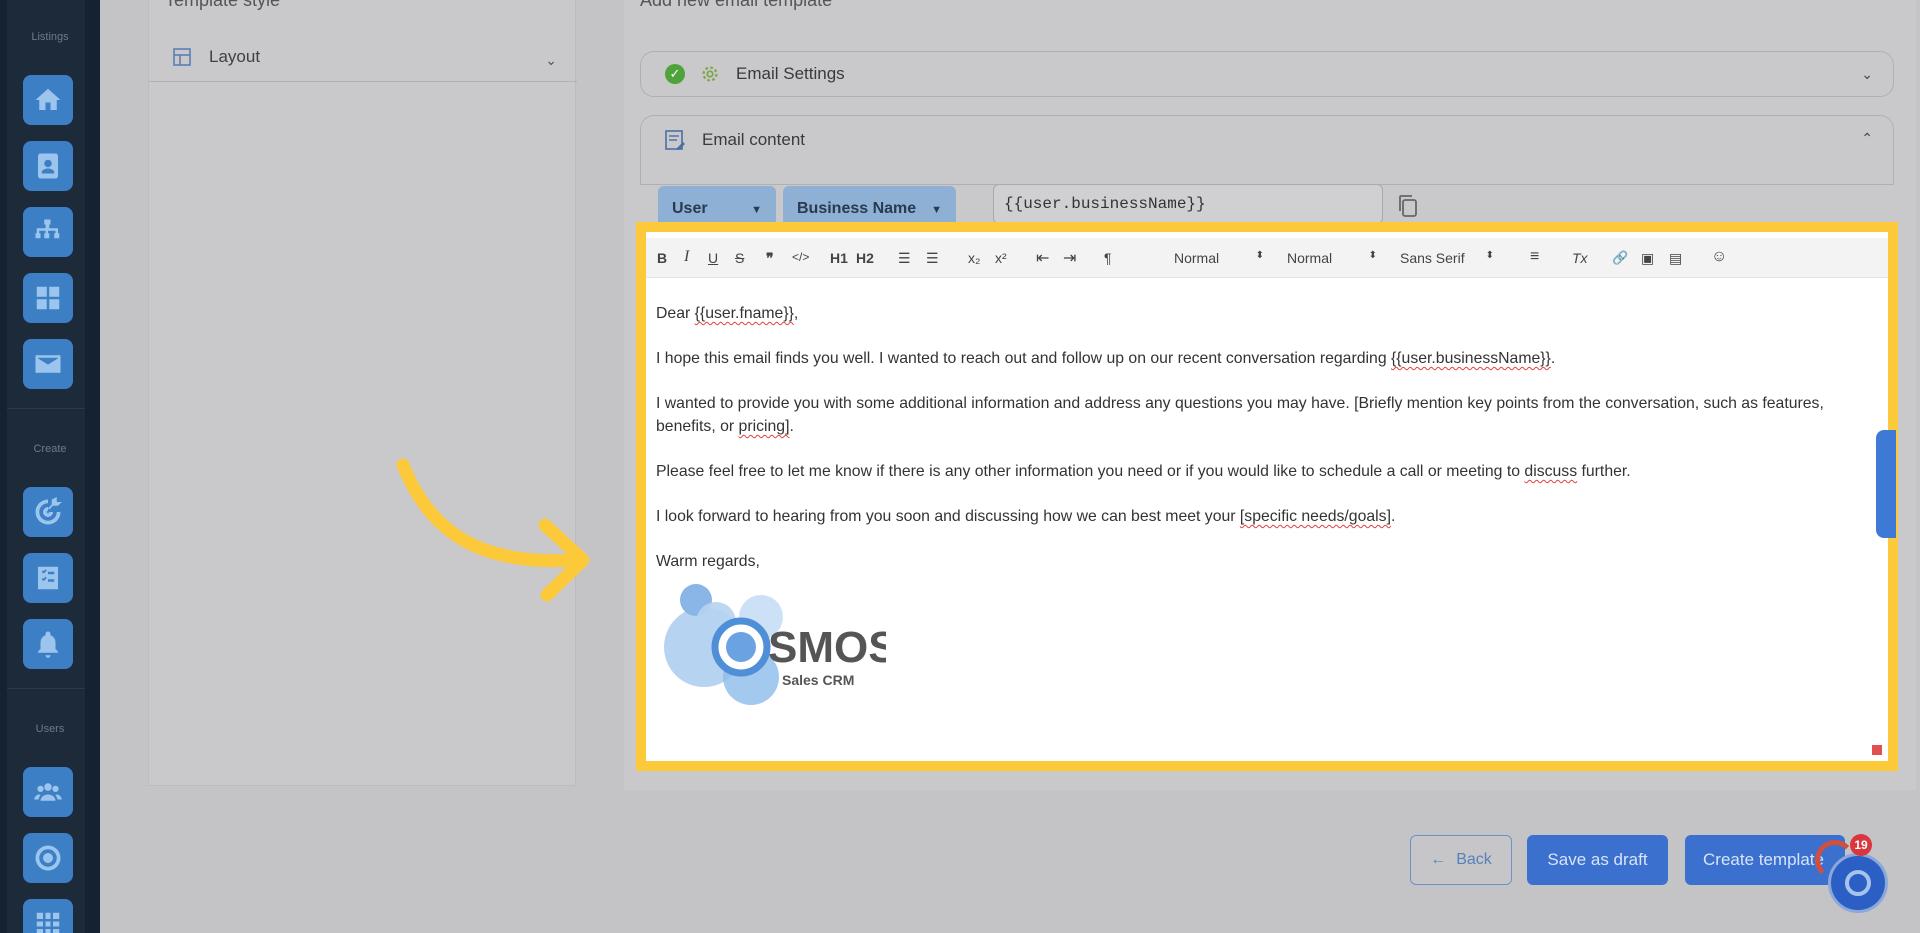 Image resolution: width=1920 pixels, height=933 pixels. Describe the element at coordinates (1675, 258) in the screenshot. I see `video-button: ▤` at that location.